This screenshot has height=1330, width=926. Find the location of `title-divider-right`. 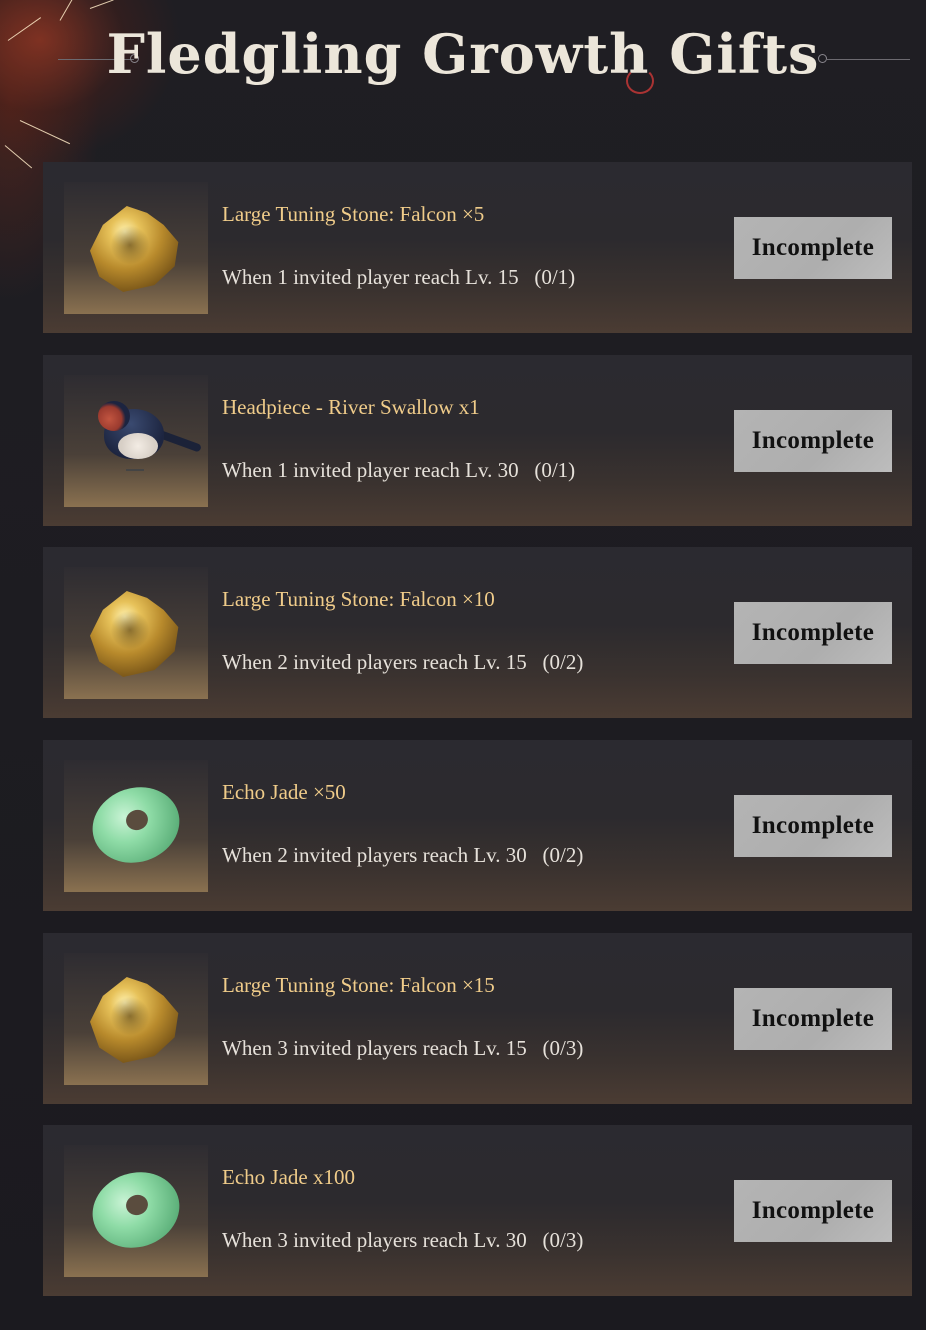

title-divider-right is located at coordinates (868, 59).